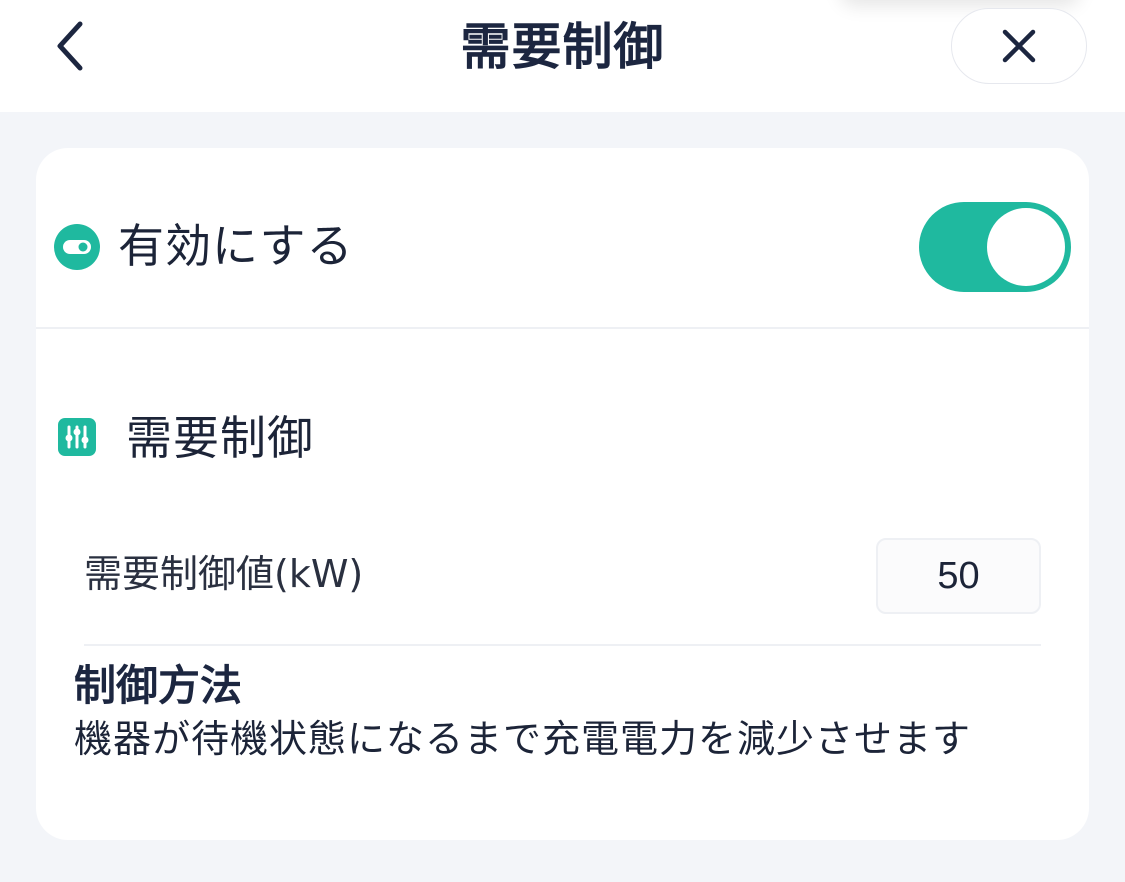 This screenshot has height=882, width=1125. What do you see at coordinates (224, 574) in the screenshot?
I see `demand-value-label: 需要制御値(kW)` at bounding box center [224, 574].